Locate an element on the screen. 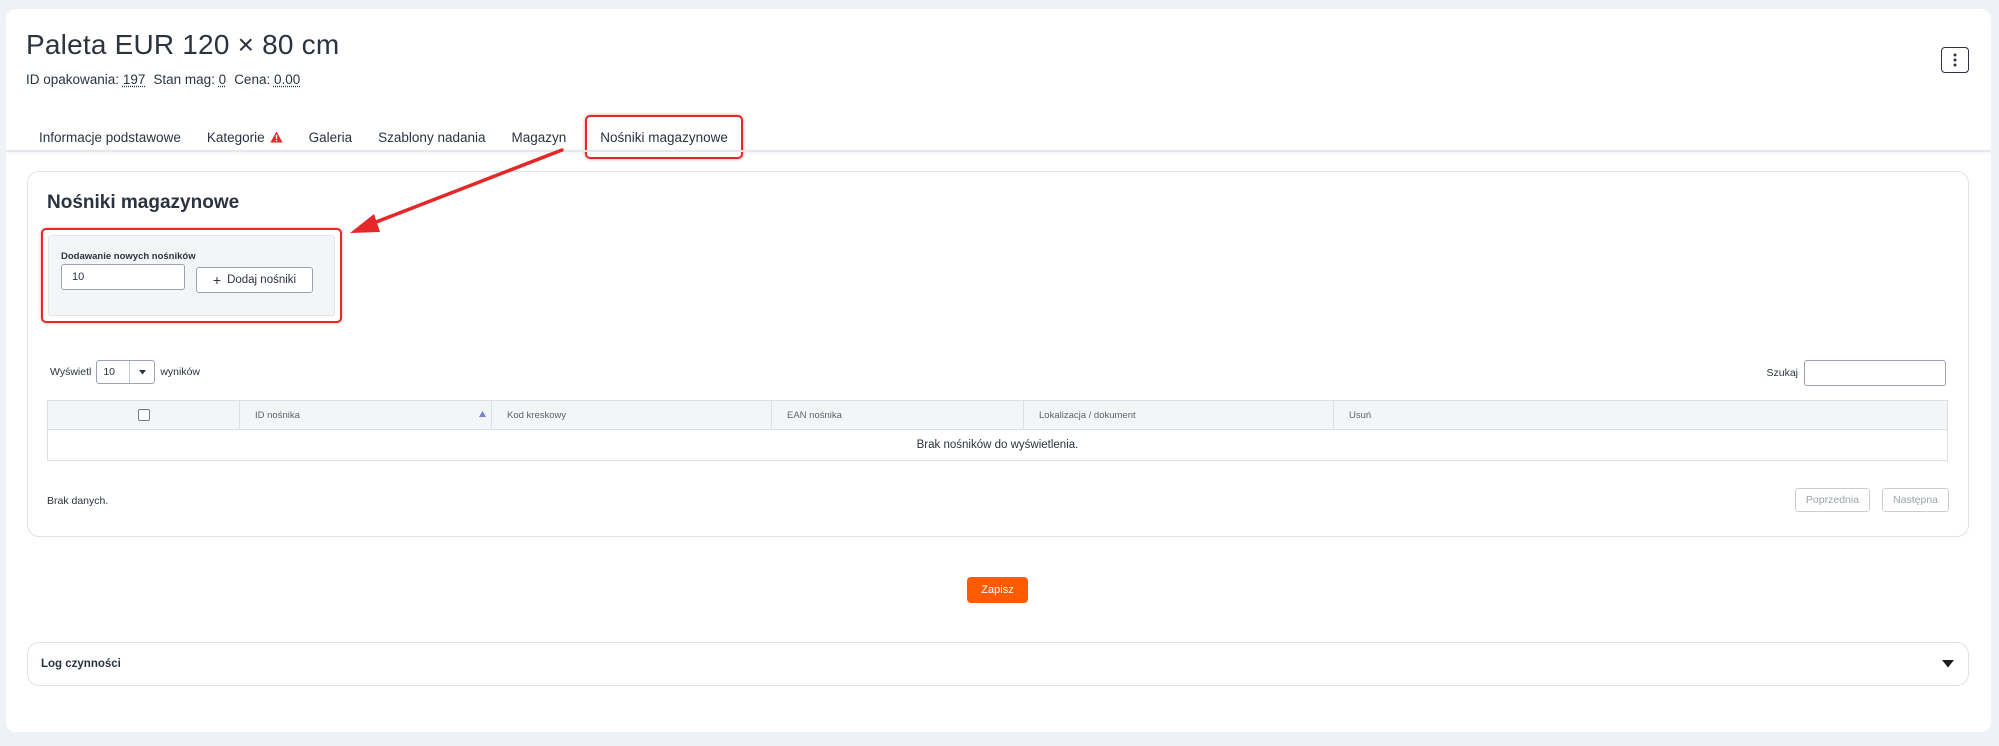 The height and width of the screenshot is (746, 1999). search-input is located at coordinates (1875, 373).